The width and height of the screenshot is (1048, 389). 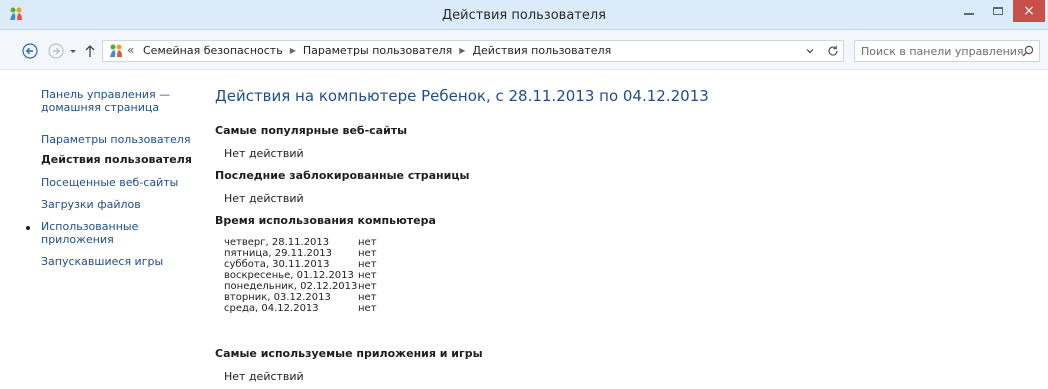 I want to click on usage-day: четверг, 28.11.2013, so click(x=277, y=242).